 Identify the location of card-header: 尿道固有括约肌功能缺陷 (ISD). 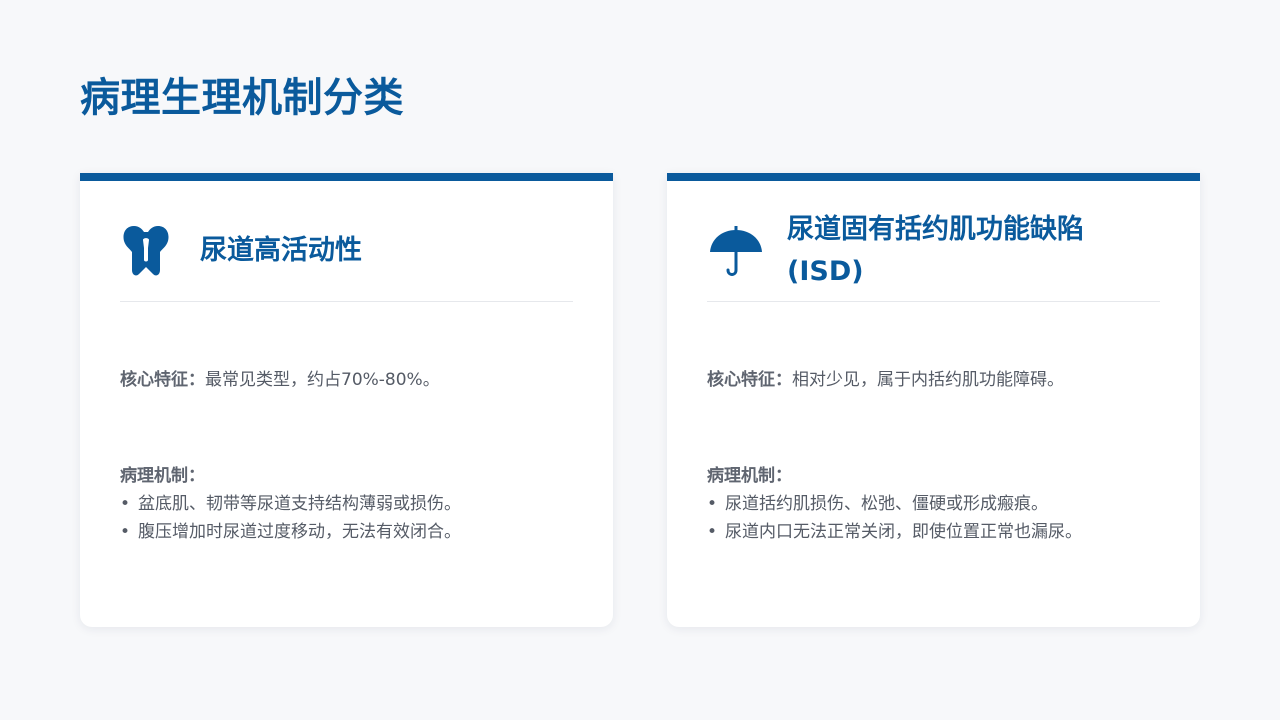
(933, 251).